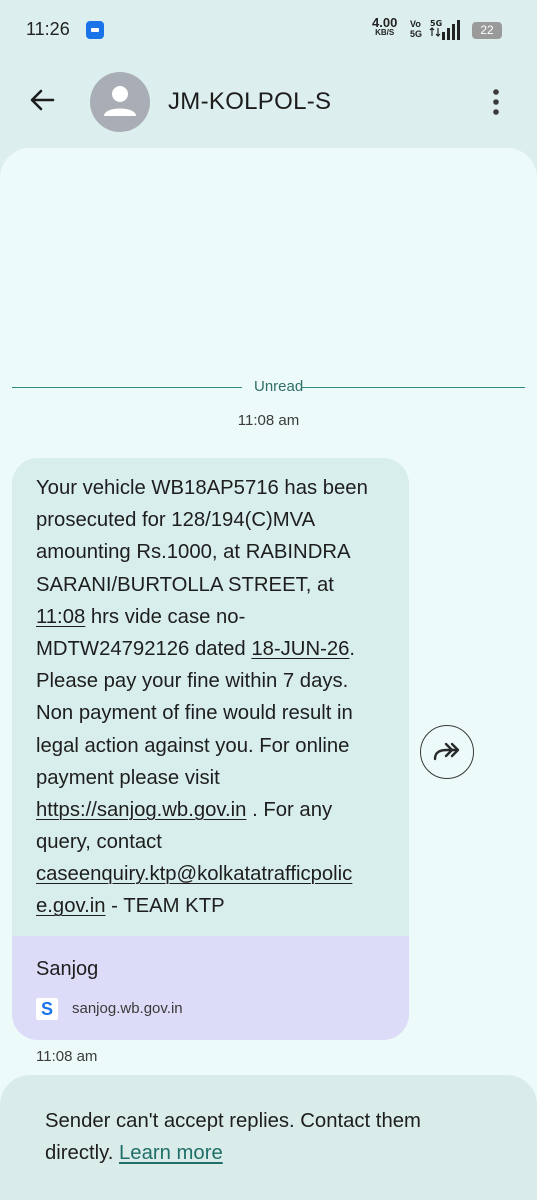 This screenshot has width=537, height=1200. I want to click on message-line: e.gov.in - TEAM KTP, so click(216, 906).